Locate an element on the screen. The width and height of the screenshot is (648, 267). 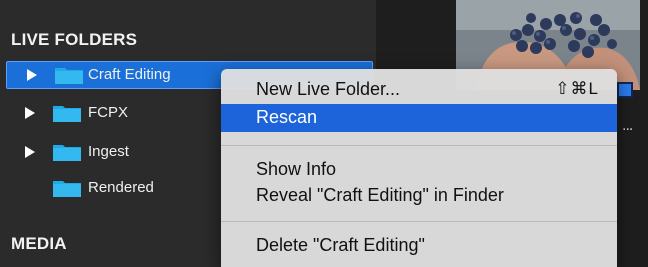
menu-item-label: Show Info is located at coordinates (296, 169).